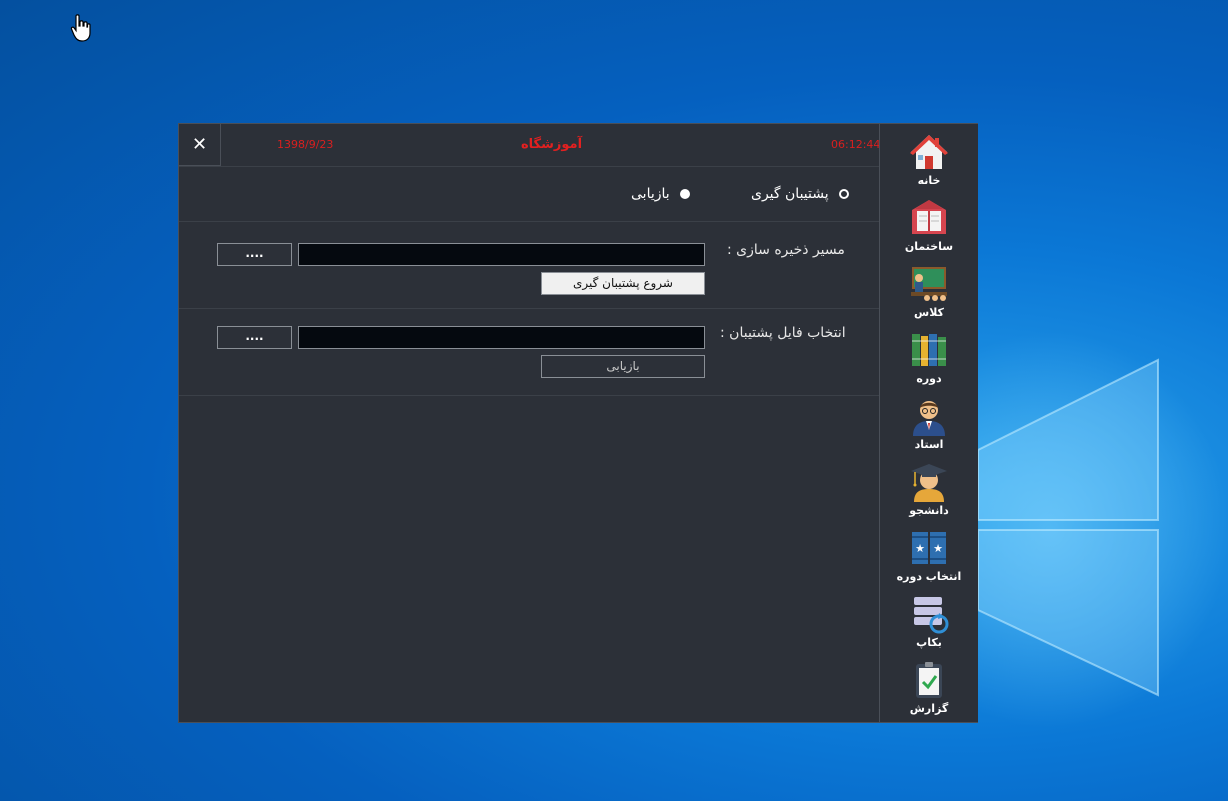  I want to click on radio-checked-icon, so click(843, 194).